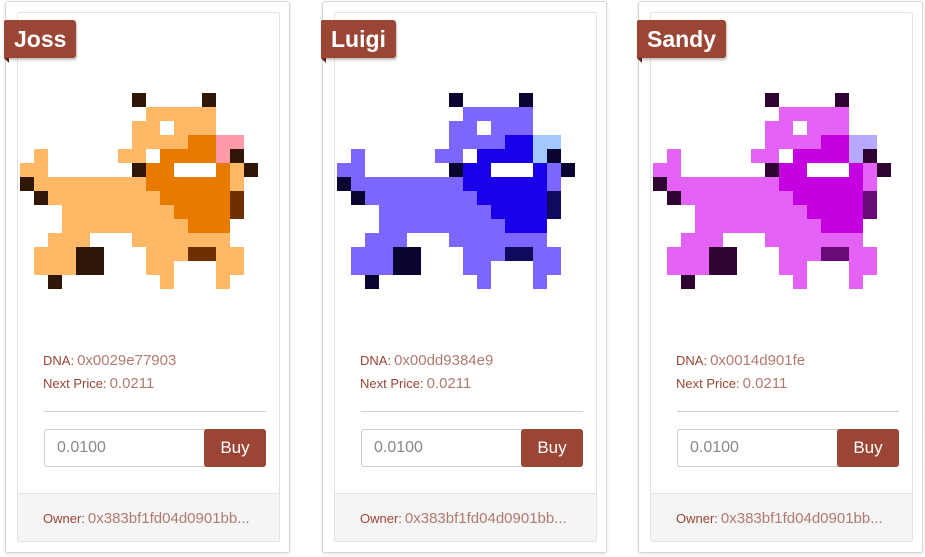 This screenshot has width=925, height=557. What do you see at coordinates (772, 191) in the screenshot?
I see `pixel-dog-image` at bounding box center [772, 191].